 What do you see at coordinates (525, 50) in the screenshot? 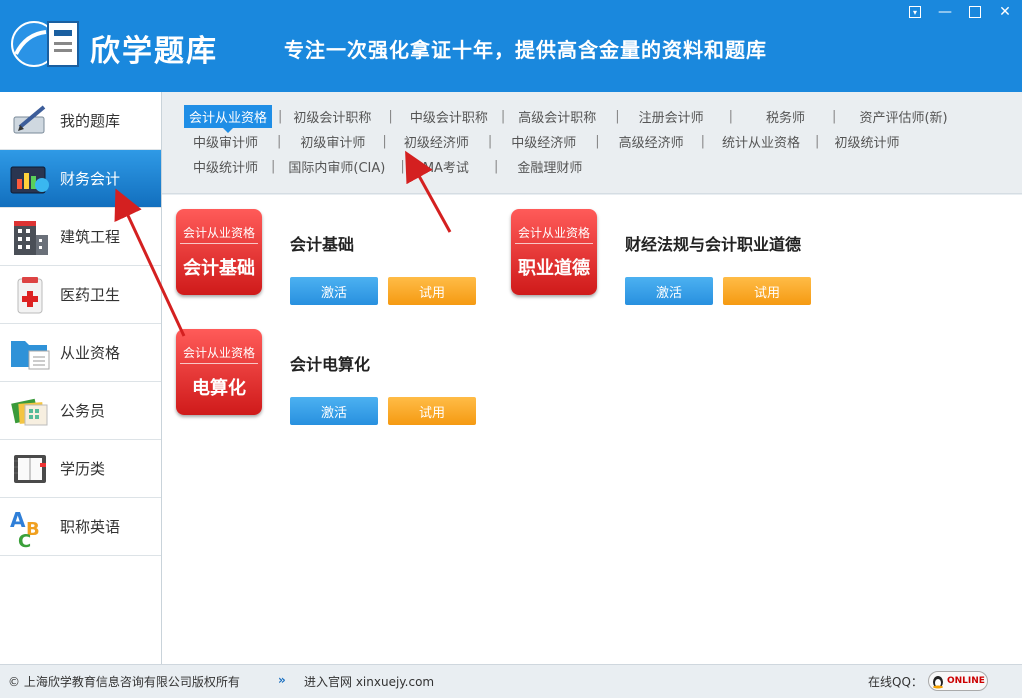
I see `tagline: 专注一次强化拿证十年，提供高含金量的资料和题库` at bounding box center [525, 50].